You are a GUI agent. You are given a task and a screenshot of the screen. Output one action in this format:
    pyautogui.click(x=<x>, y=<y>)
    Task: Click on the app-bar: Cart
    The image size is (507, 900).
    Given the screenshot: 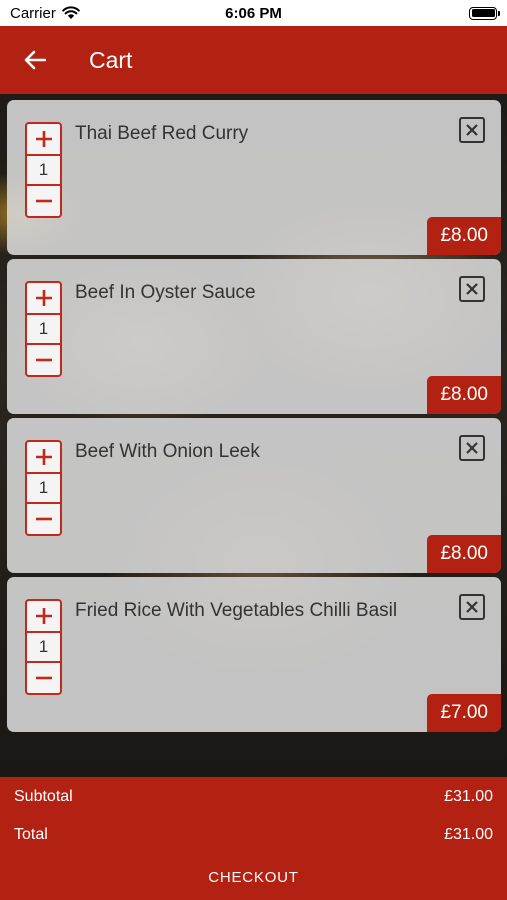 What is the action you would take?
    pyautogui.click(x=253, y=60)
    